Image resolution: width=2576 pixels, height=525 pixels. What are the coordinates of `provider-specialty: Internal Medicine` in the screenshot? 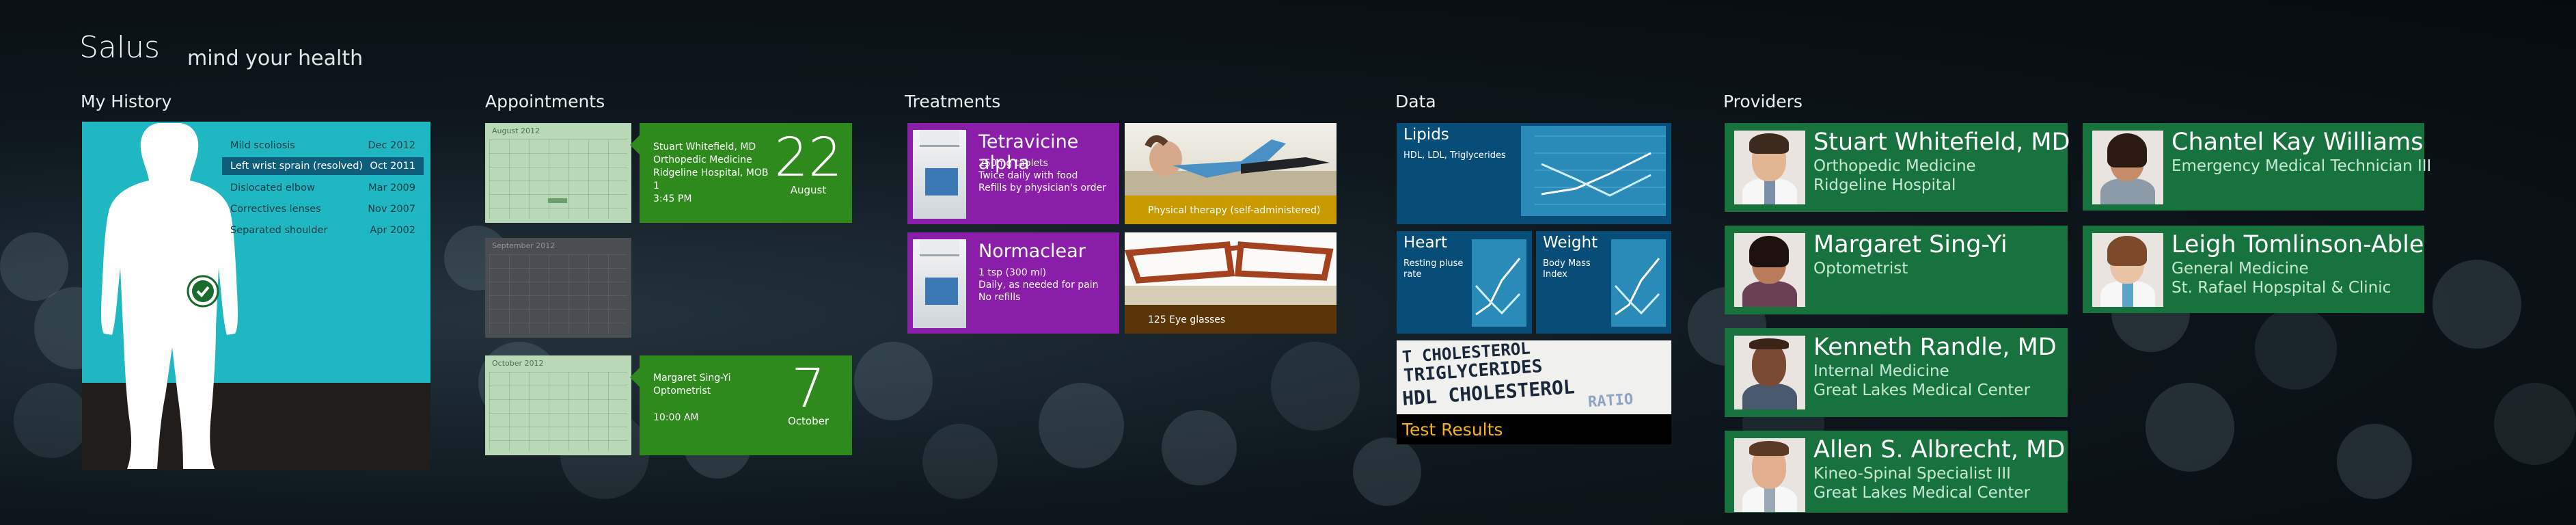 It's located at (1881, 371).